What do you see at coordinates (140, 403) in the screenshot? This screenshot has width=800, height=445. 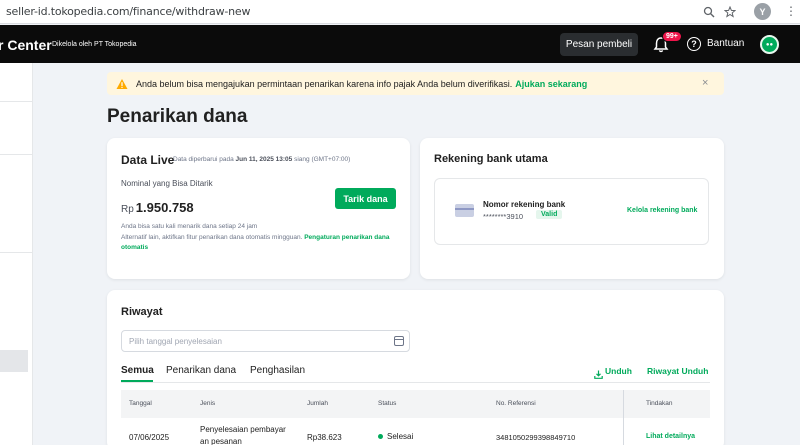 I see `column-header: Tanggal` at bounding box center [140, 403].